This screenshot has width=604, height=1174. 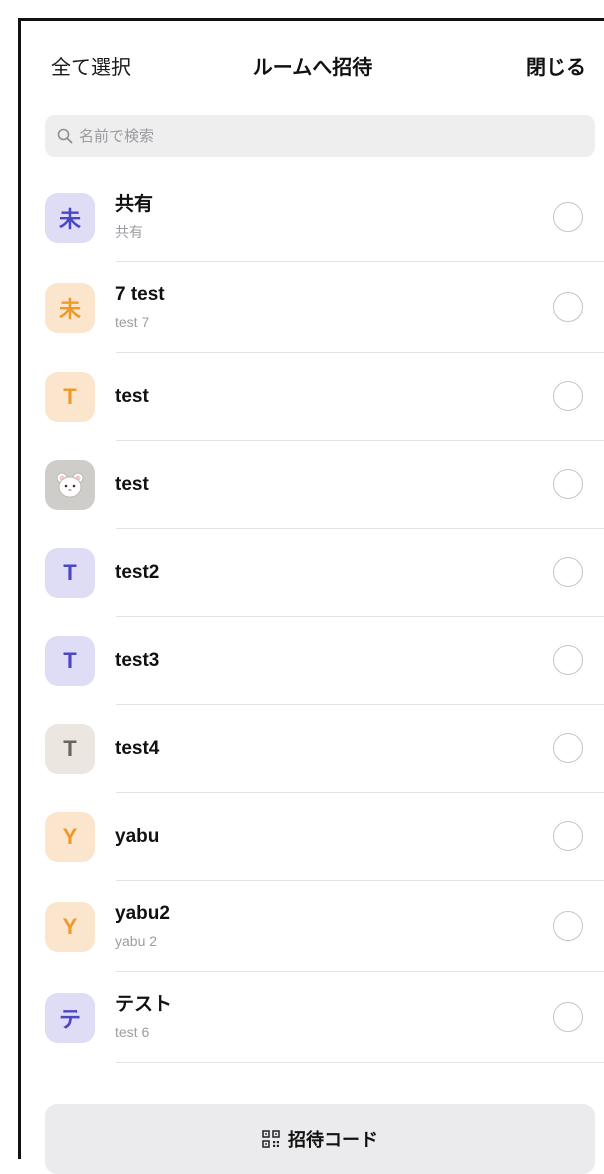 I want to click on room-text: test3, so click(x=137, y=661).